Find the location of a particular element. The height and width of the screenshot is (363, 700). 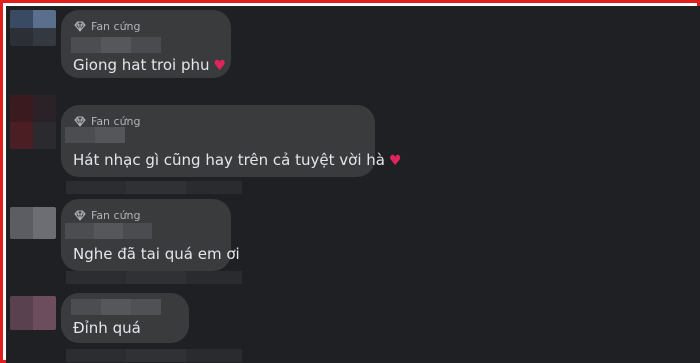

comment-text: Giong hat troi phu ♥ is located at coordinates (150, 65).